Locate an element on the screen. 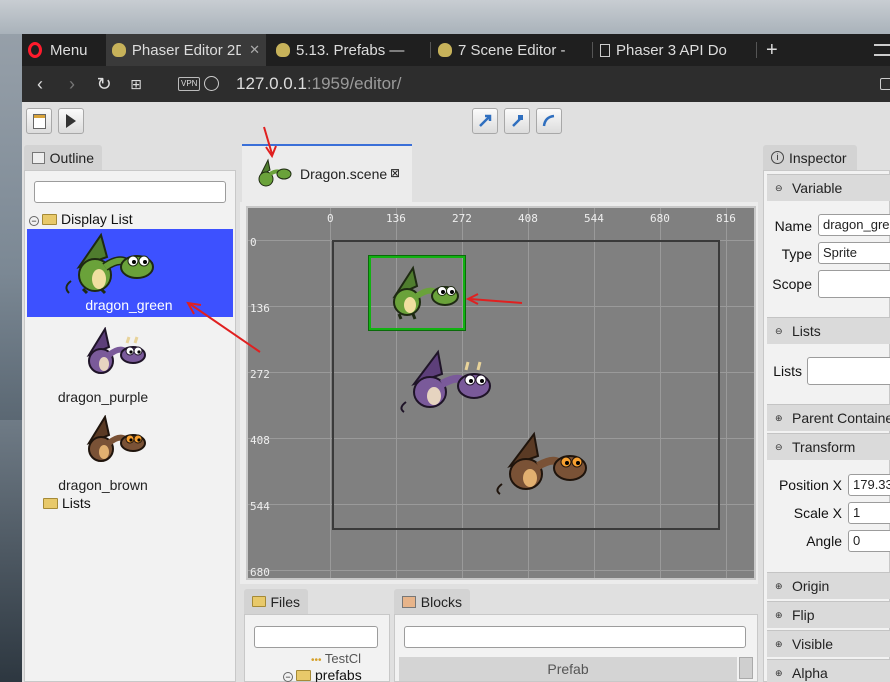 This screenshot has height=682, width=890. blocks-prefab-header: Prefab is located at coordinates (568, 669).